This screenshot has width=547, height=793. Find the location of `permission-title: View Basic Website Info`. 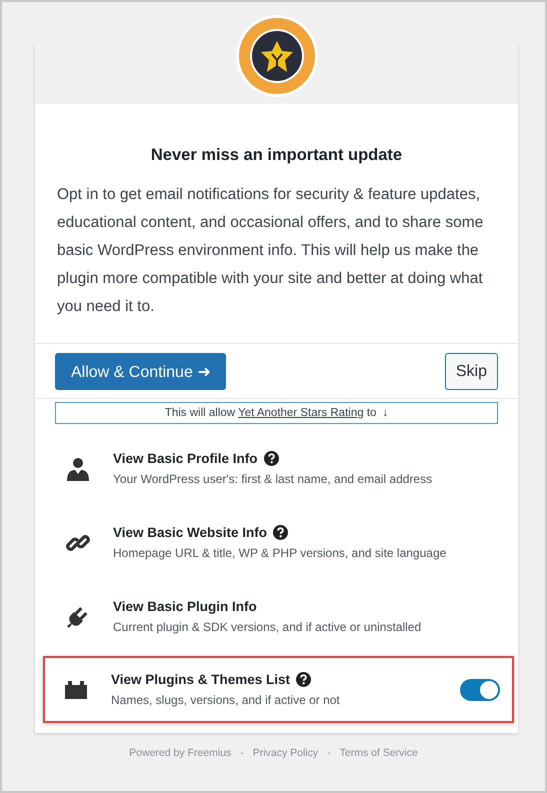

permission-title: View Basic Website Info is located at coordinates (190, 532).